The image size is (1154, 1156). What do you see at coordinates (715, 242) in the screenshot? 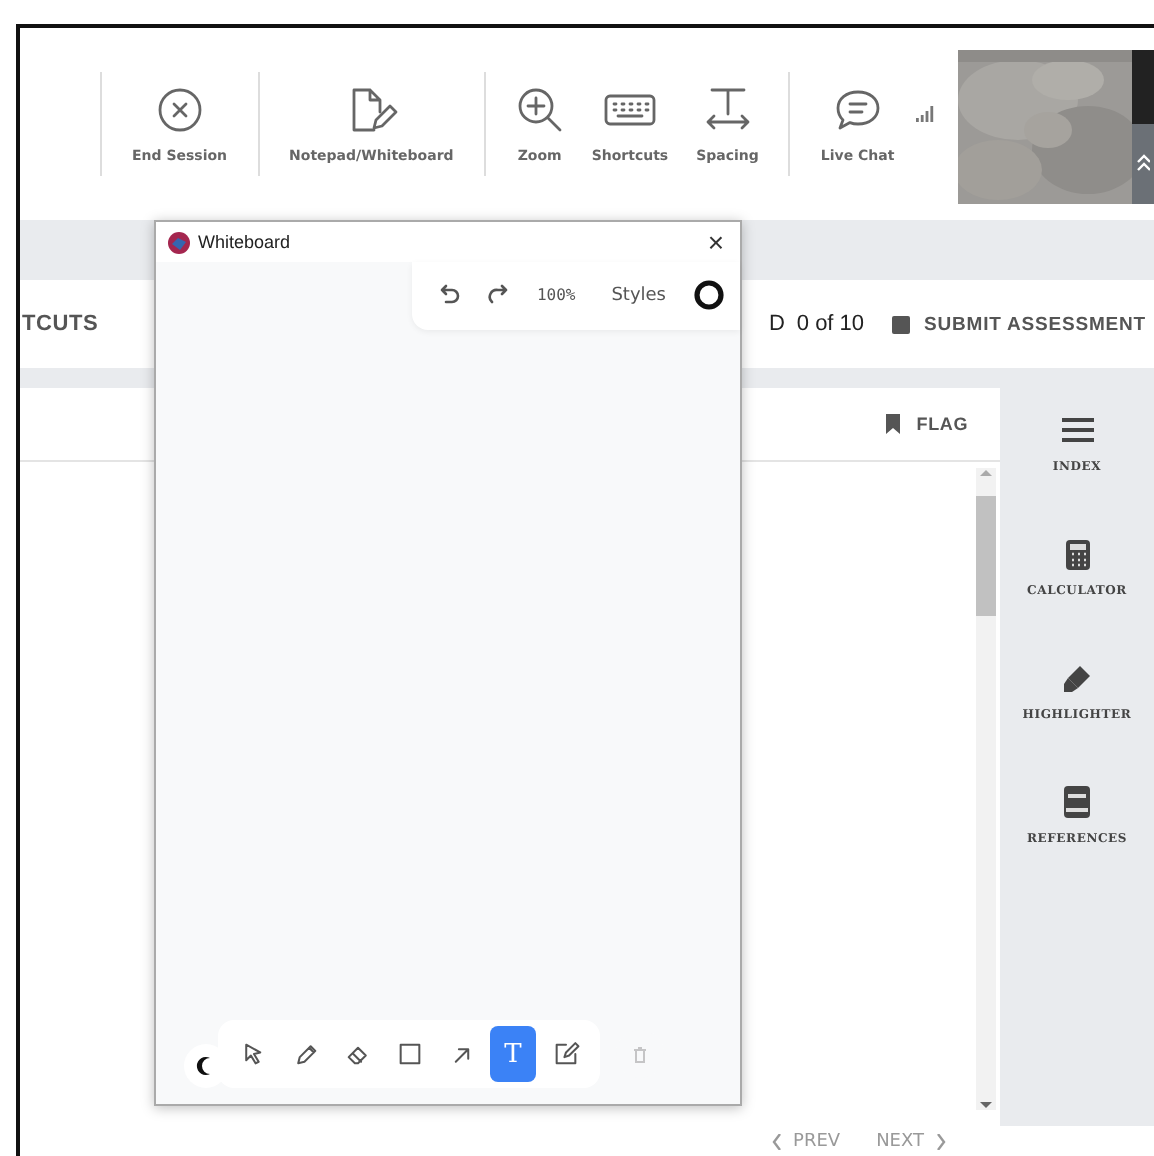
I see `close-button: ×` at bounding box center [715, 242].